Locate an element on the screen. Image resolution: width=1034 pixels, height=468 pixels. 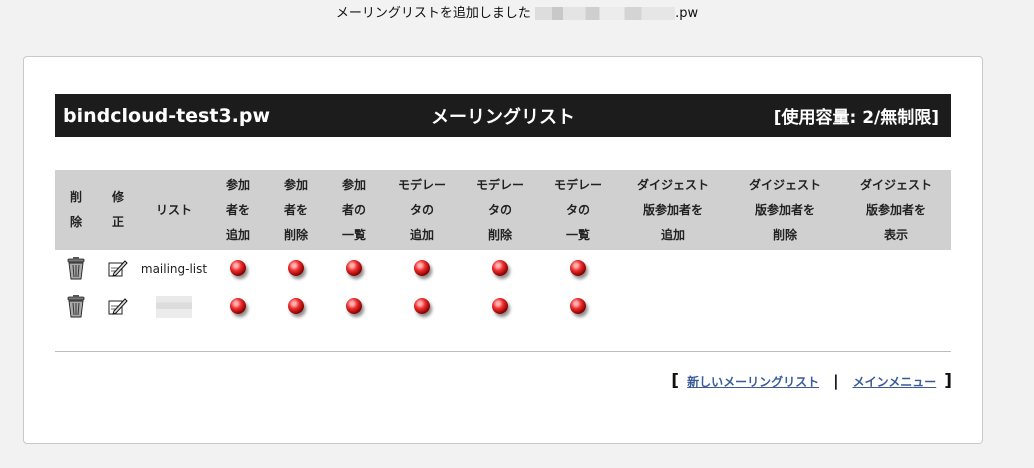
list-name: mailing-list is located at coordinates (174, 269).